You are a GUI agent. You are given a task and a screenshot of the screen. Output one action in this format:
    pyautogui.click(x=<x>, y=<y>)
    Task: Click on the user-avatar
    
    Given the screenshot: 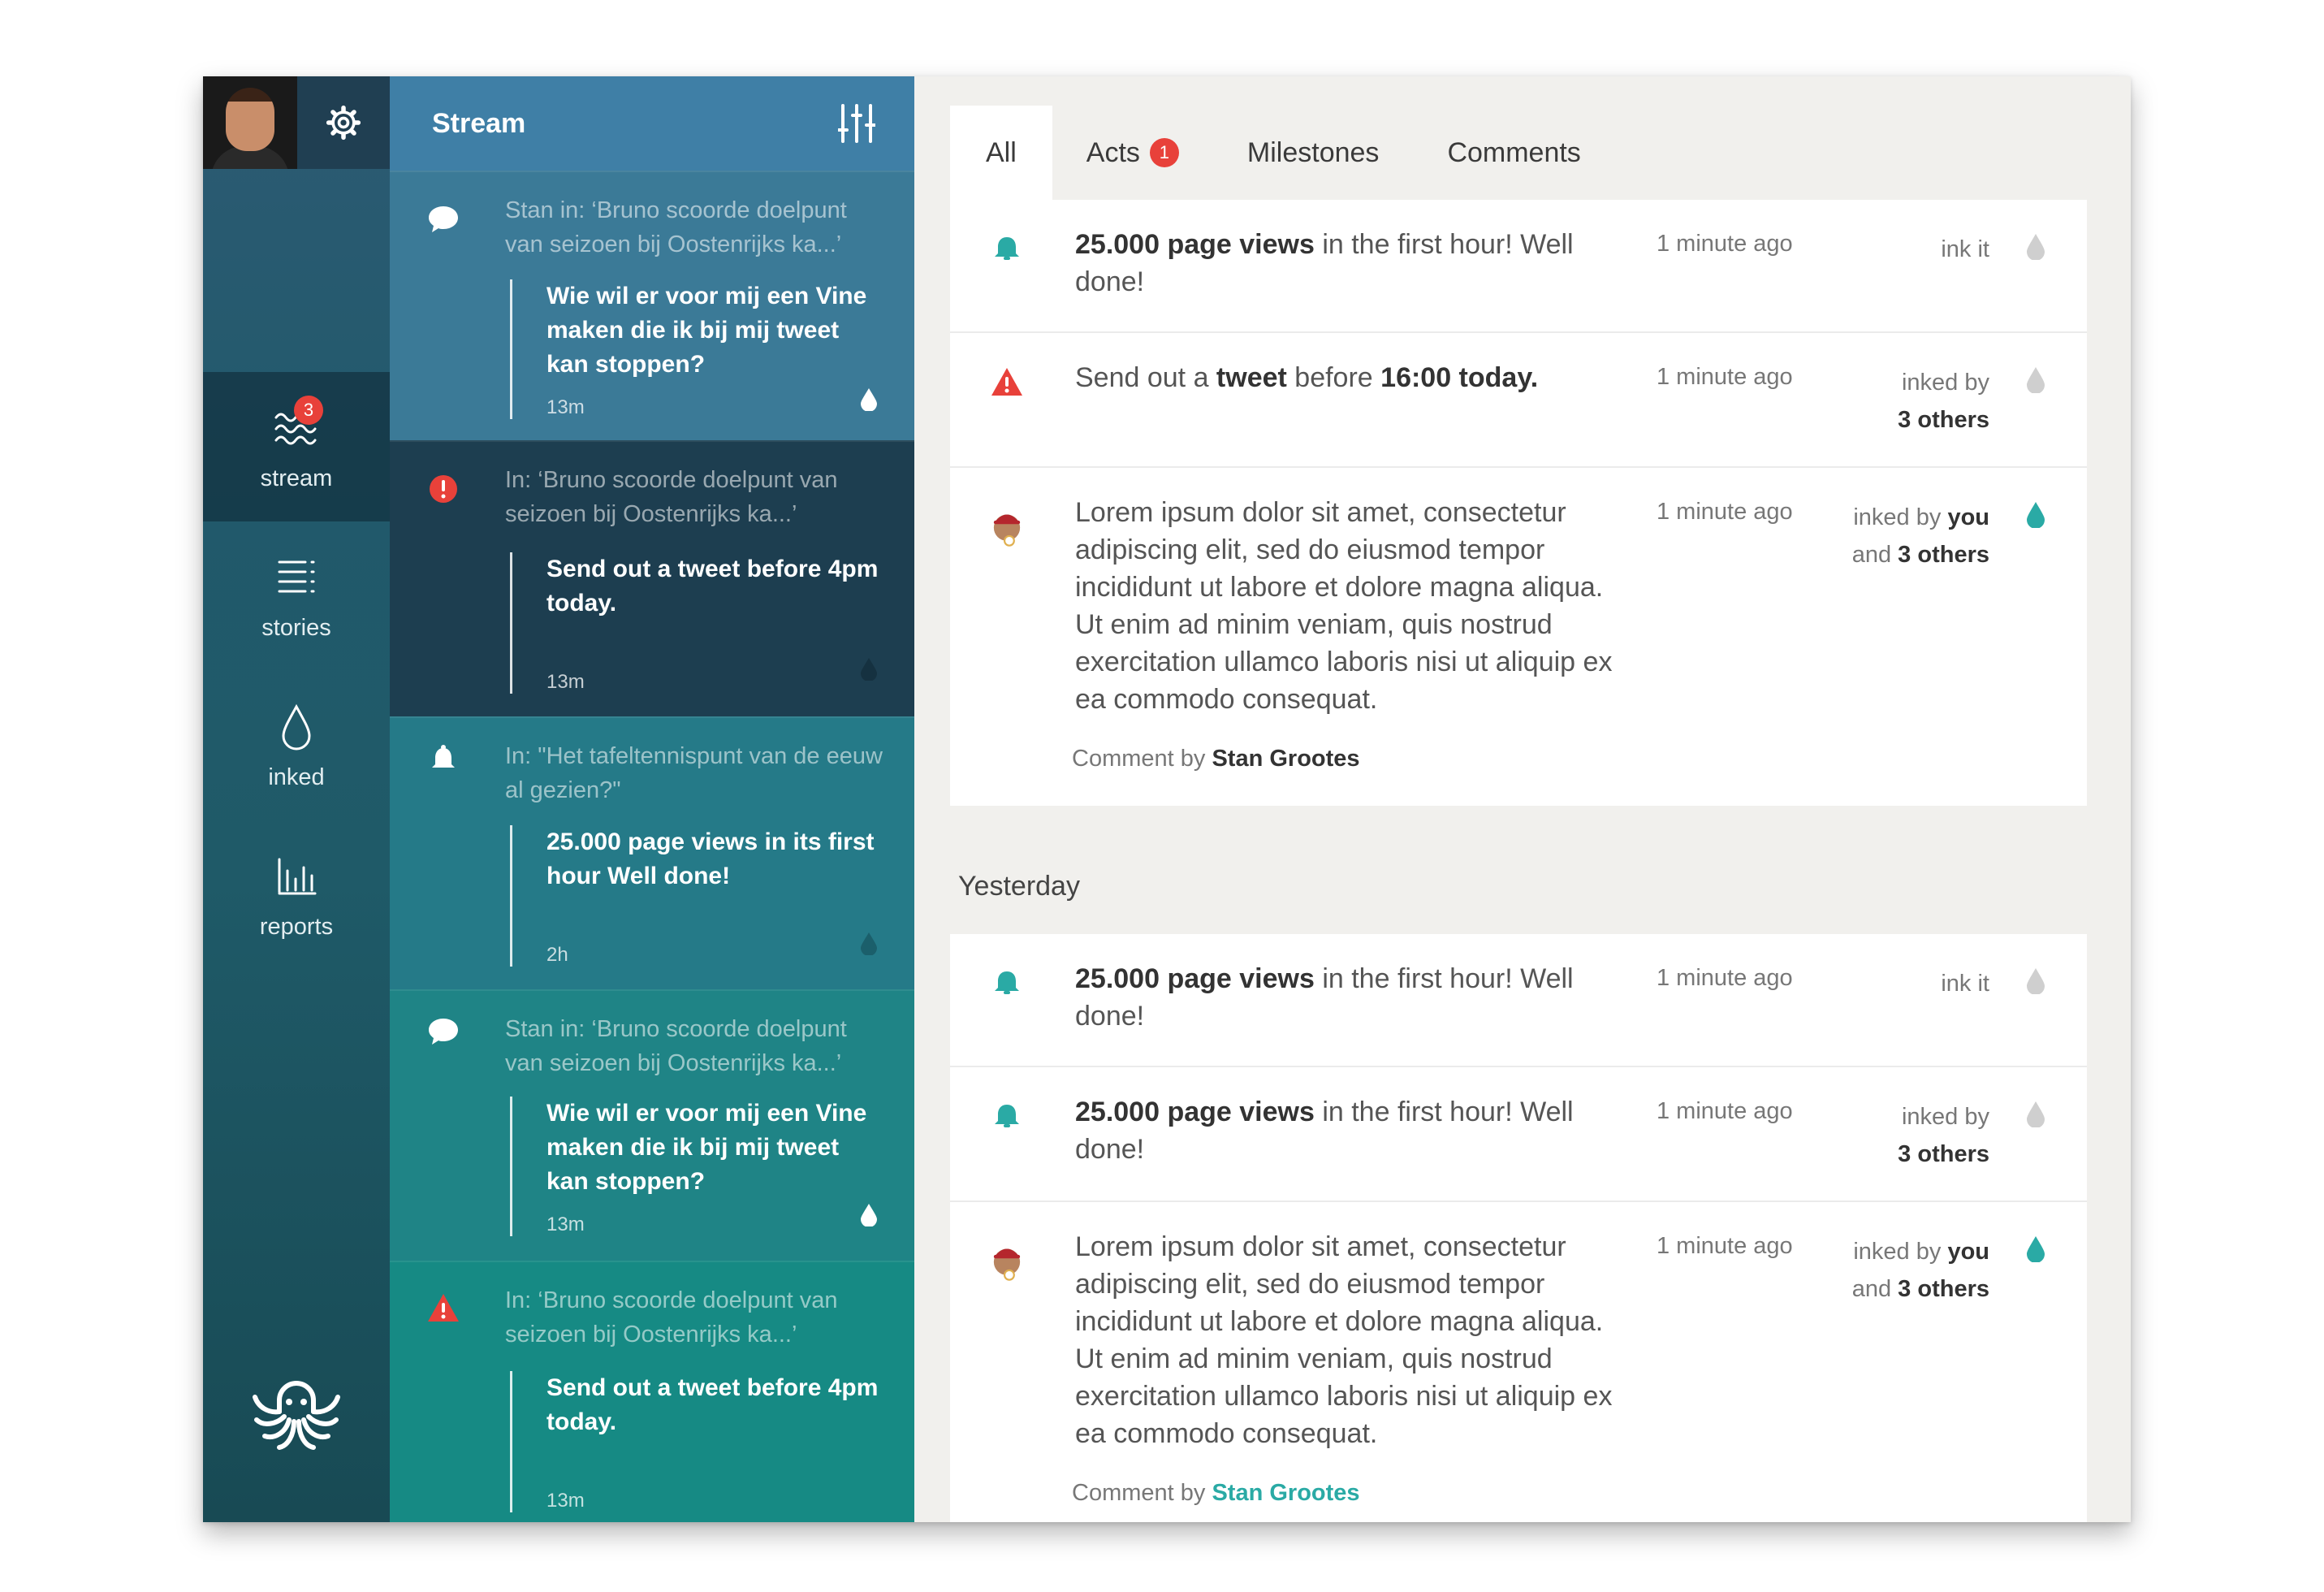 What is the action you would take?
    pyautogui.click(x=250, y=122)
    